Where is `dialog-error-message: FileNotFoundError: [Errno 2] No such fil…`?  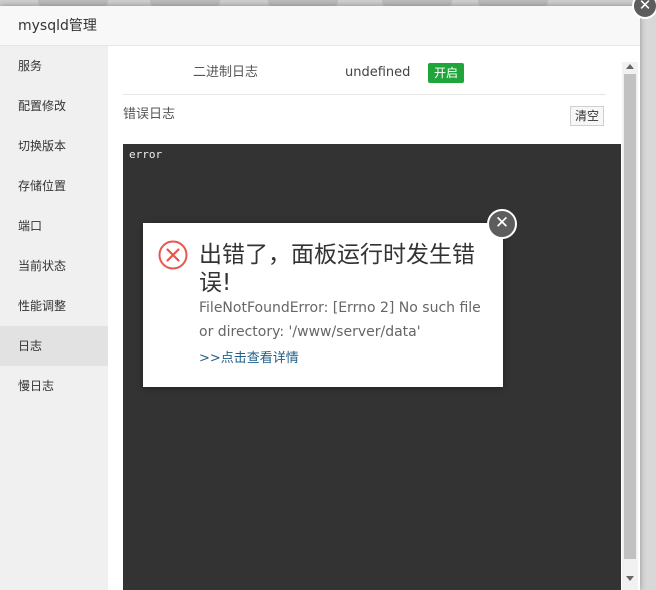
dialog-error-message: FileNotFoundError: [Errno 2] No such fil… is located at coordinates (340, 320).